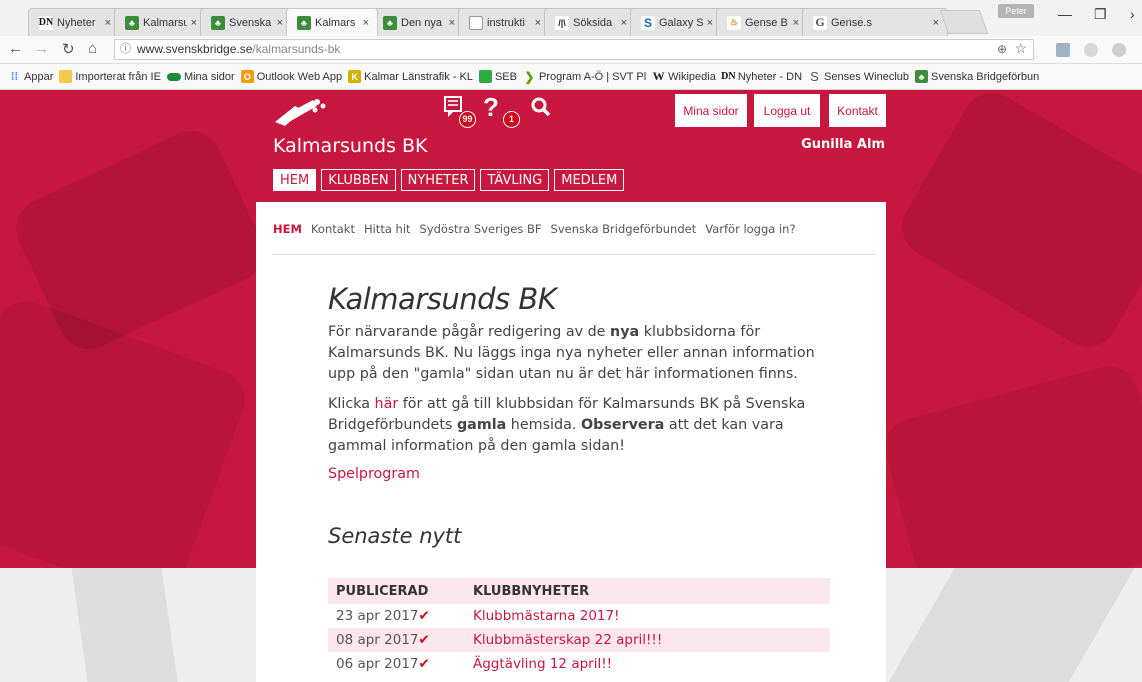 This screenshot has height=682, width=1142. I want to click on subnav-varfor-logga-in: Varför logga in?, so click(750, 229).